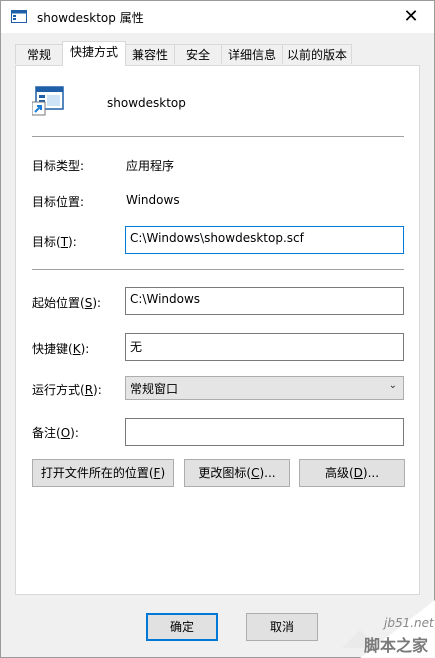  What do you see at coordinates (150, 54) in the screenshot?
I see `tab-compatibility: 兼容性` at bounding box center [150, 54].